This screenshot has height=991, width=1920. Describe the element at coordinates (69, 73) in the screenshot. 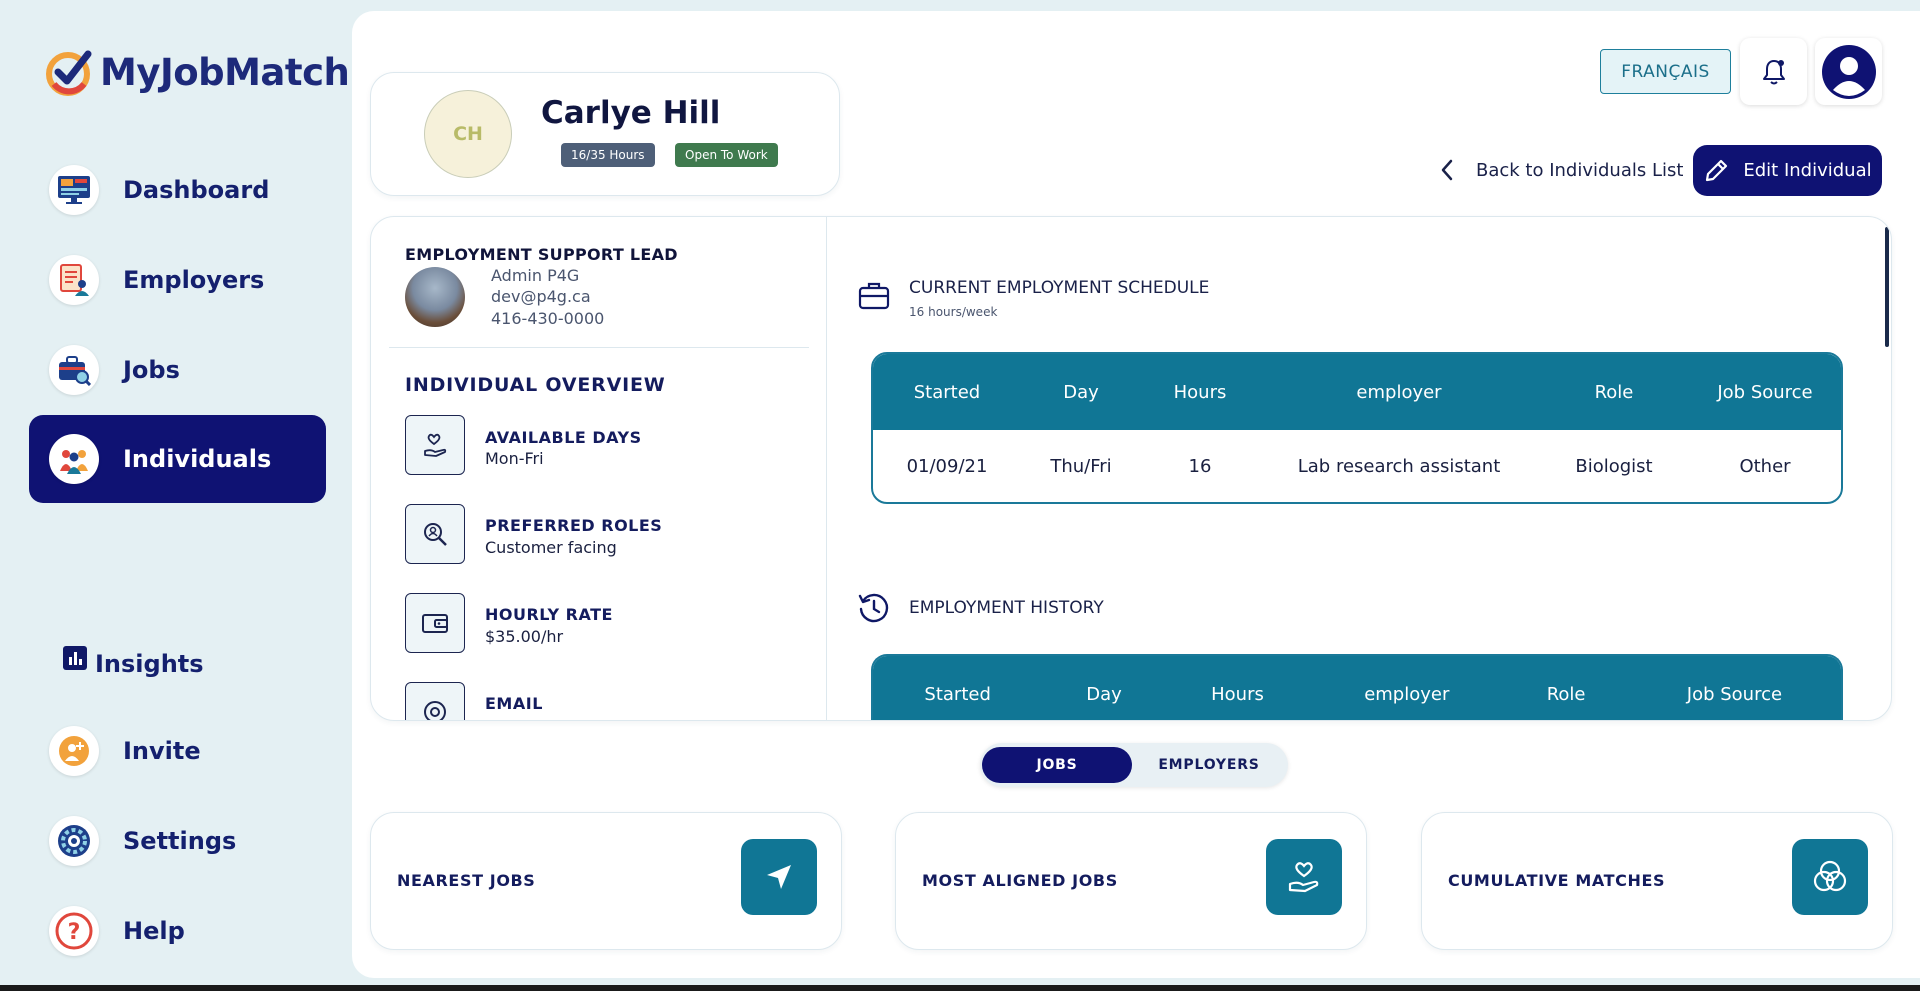

I see `logo-check-icon` at that location.